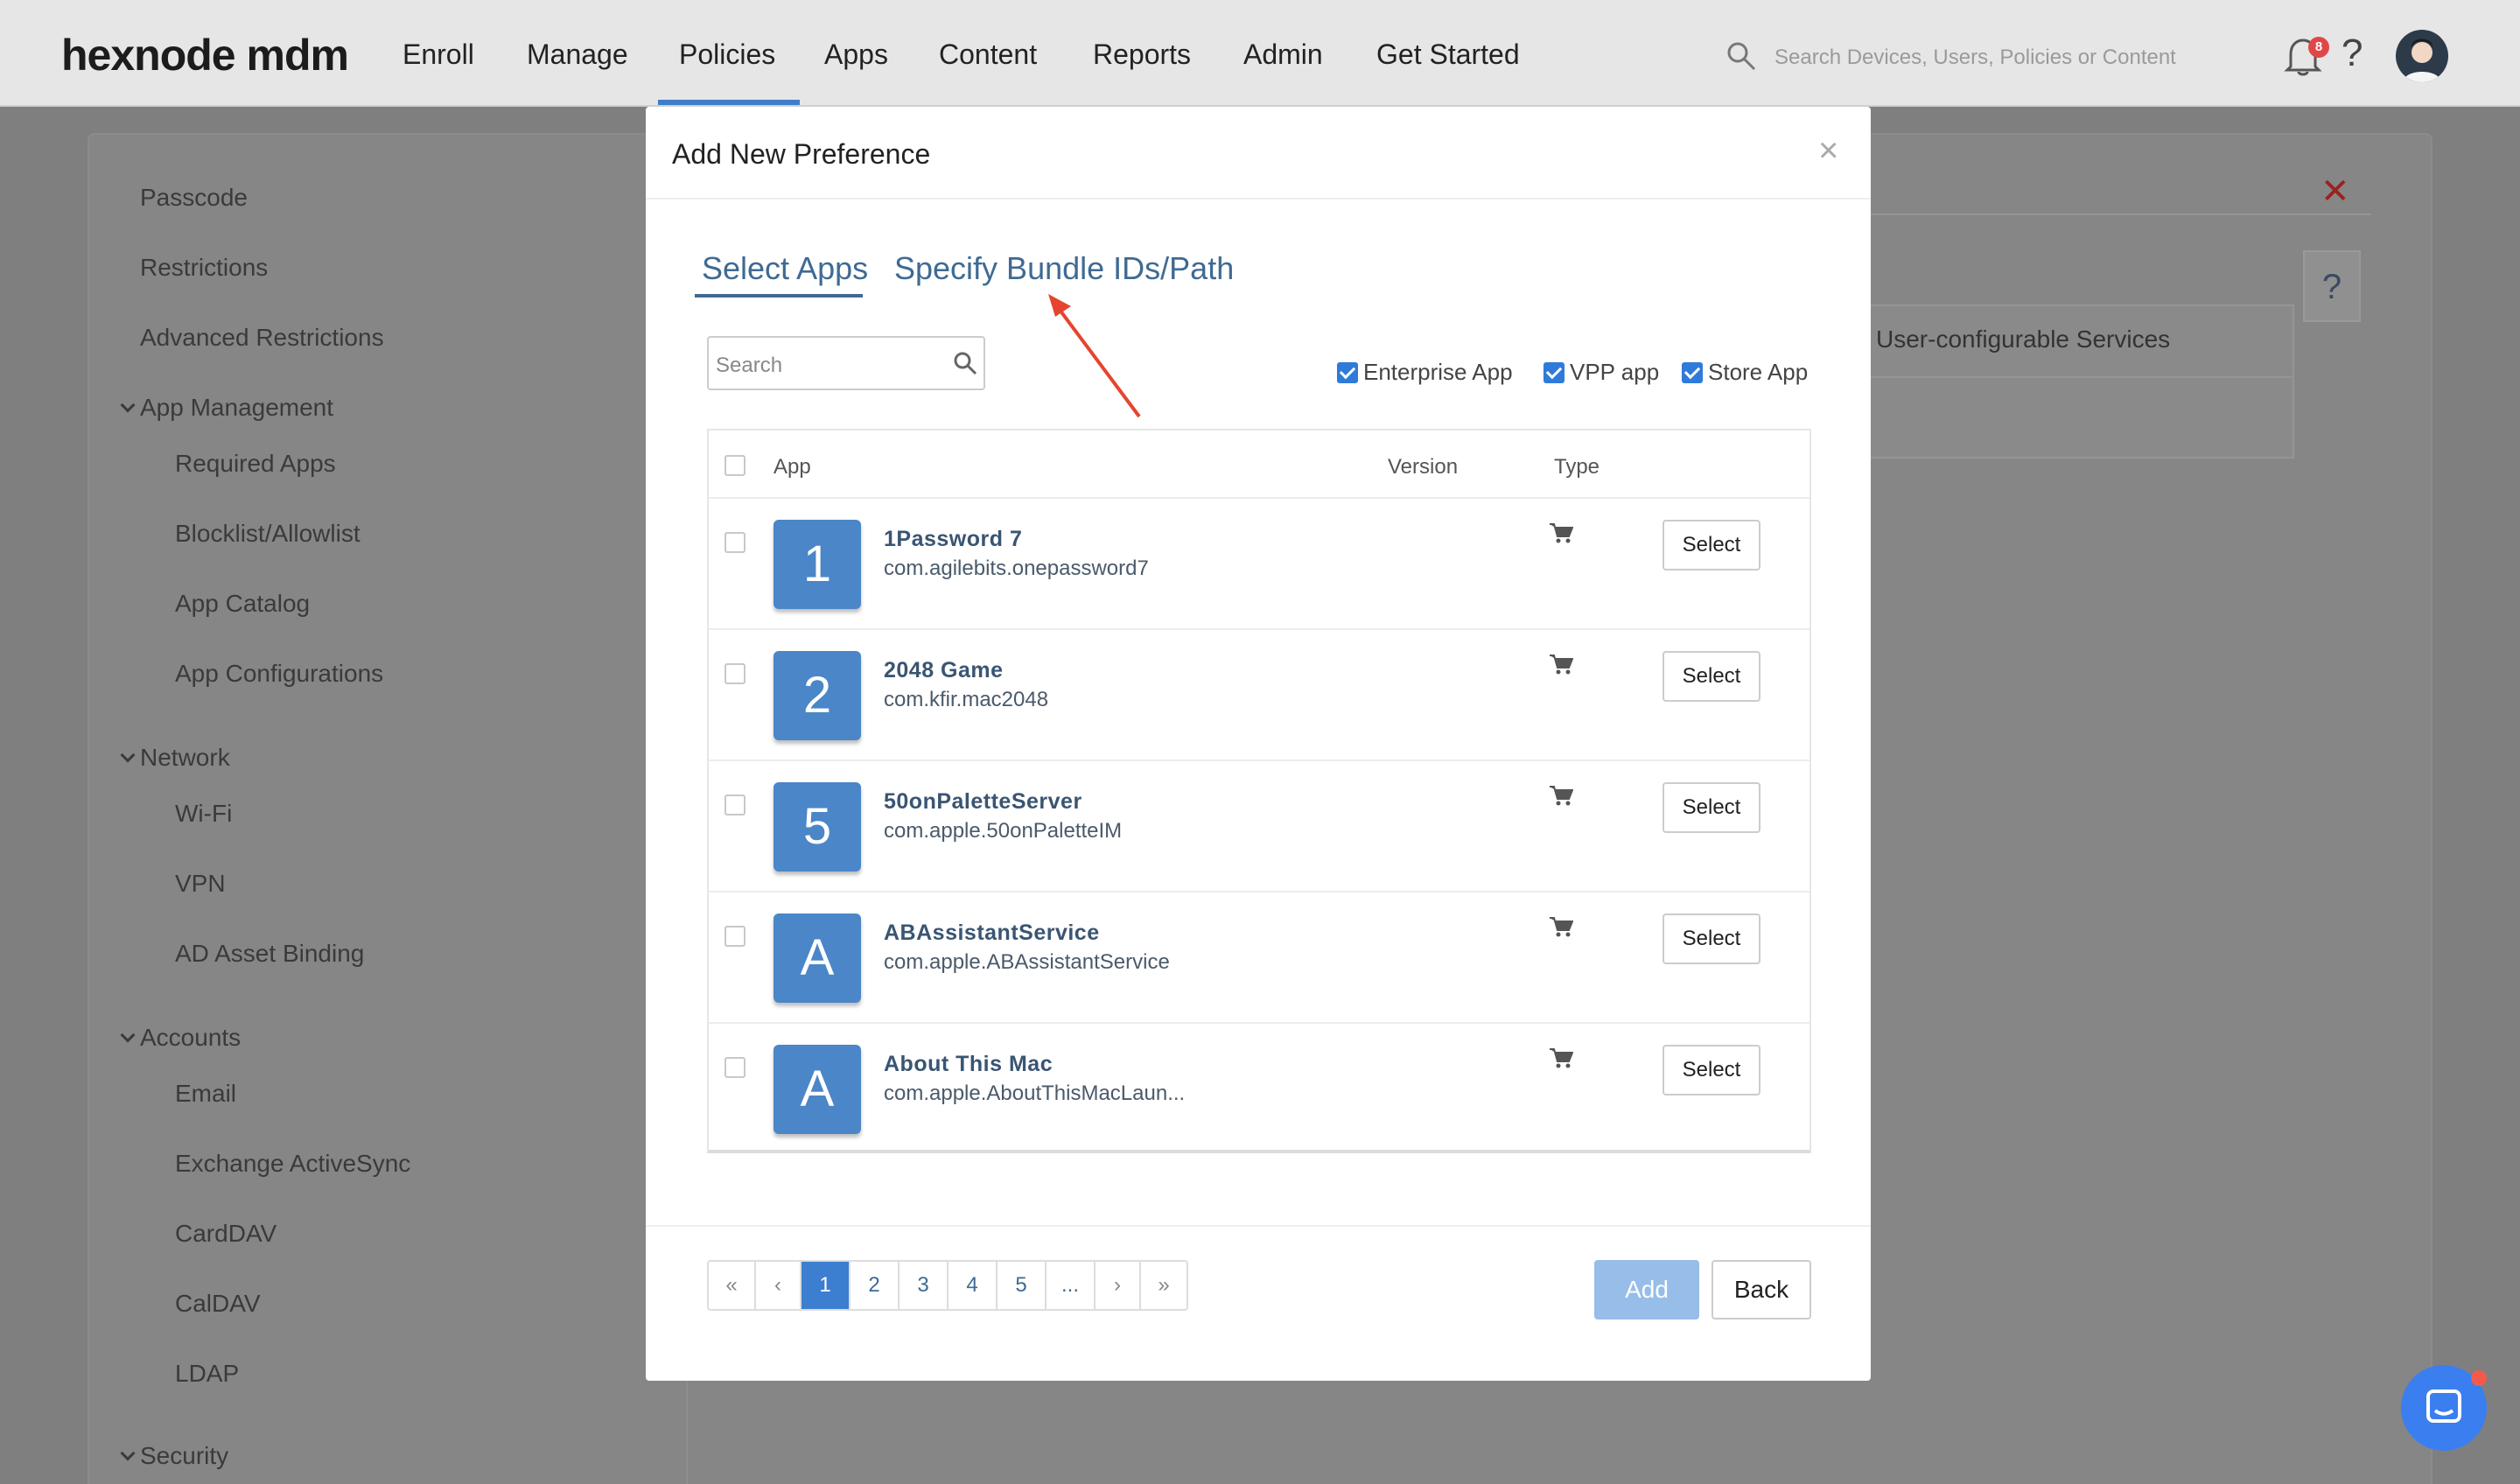 This screenshot has width=2520, height=1484. I want to click on nav-manage: Manage, so click(577, 54).